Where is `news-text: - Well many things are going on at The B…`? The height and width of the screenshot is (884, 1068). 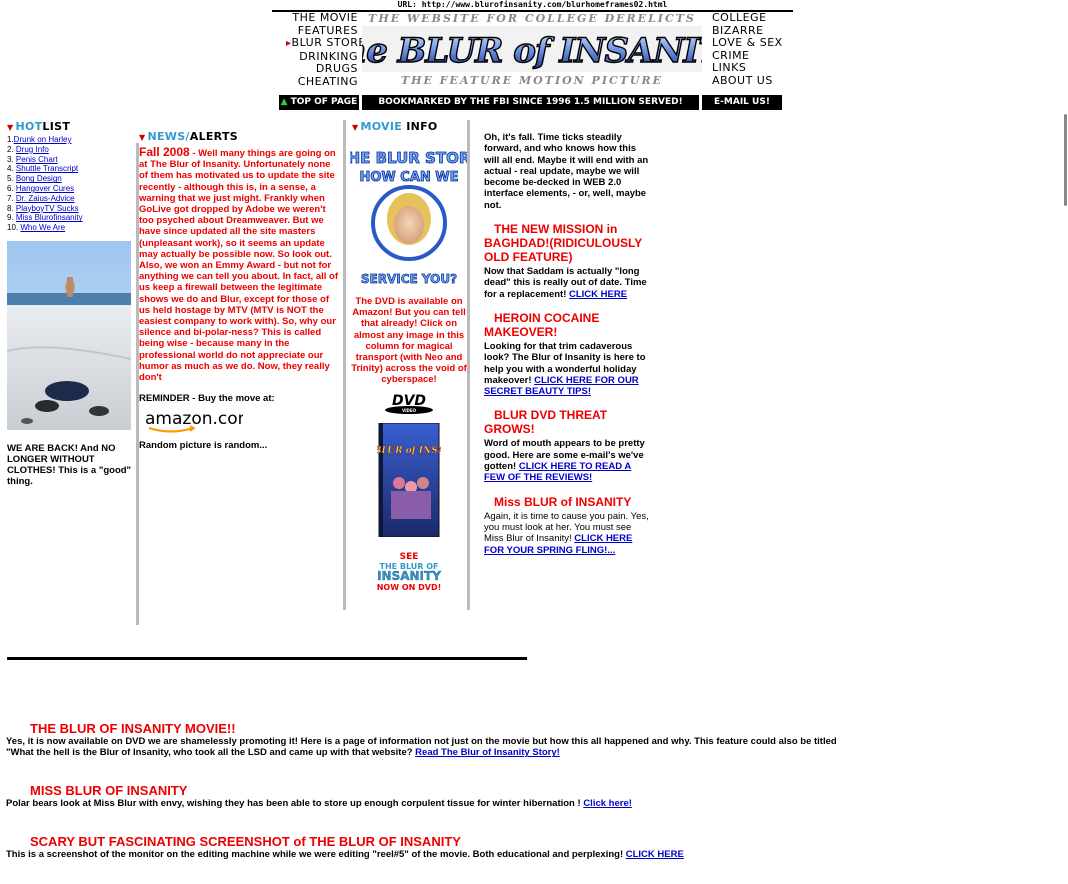 news-text: - Well many things are going on at The B… is located at coordinates (238, 266).